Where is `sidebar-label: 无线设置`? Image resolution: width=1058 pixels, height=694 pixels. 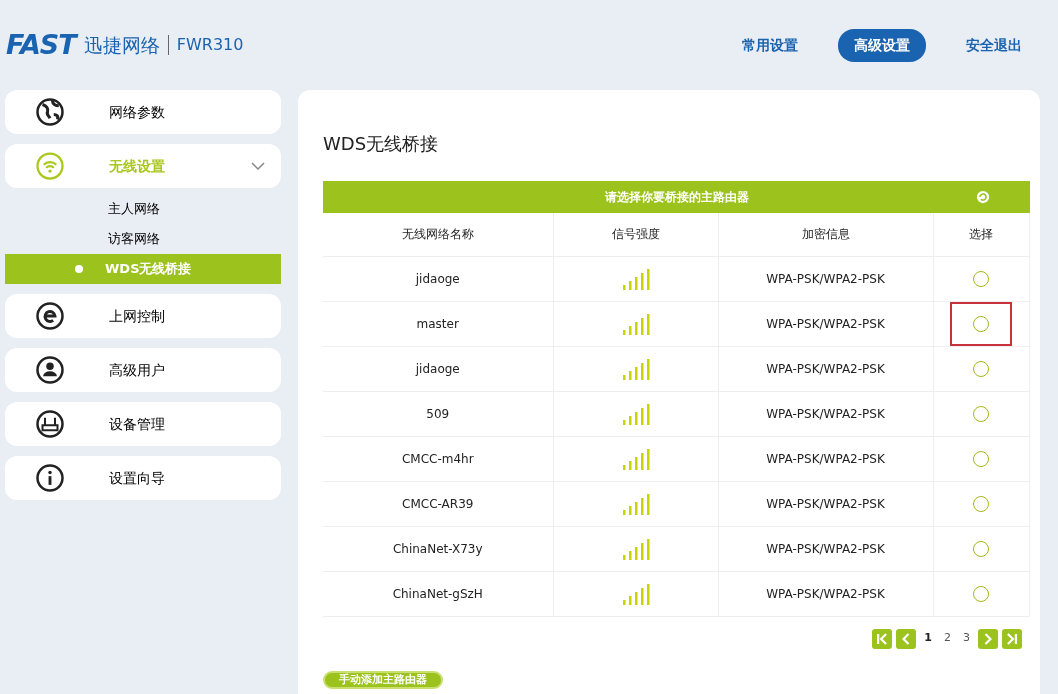
sidebar-label: 无线设置 is located at coordinates (137, 166).